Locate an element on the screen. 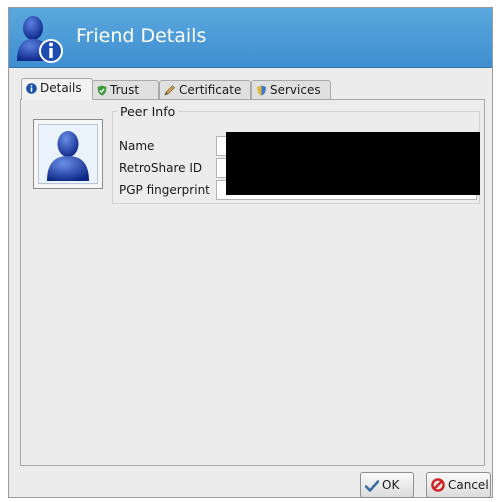 The width and height of the screenshot is (496, 502). user-avatar-icon is located at coordinates (68, 156).